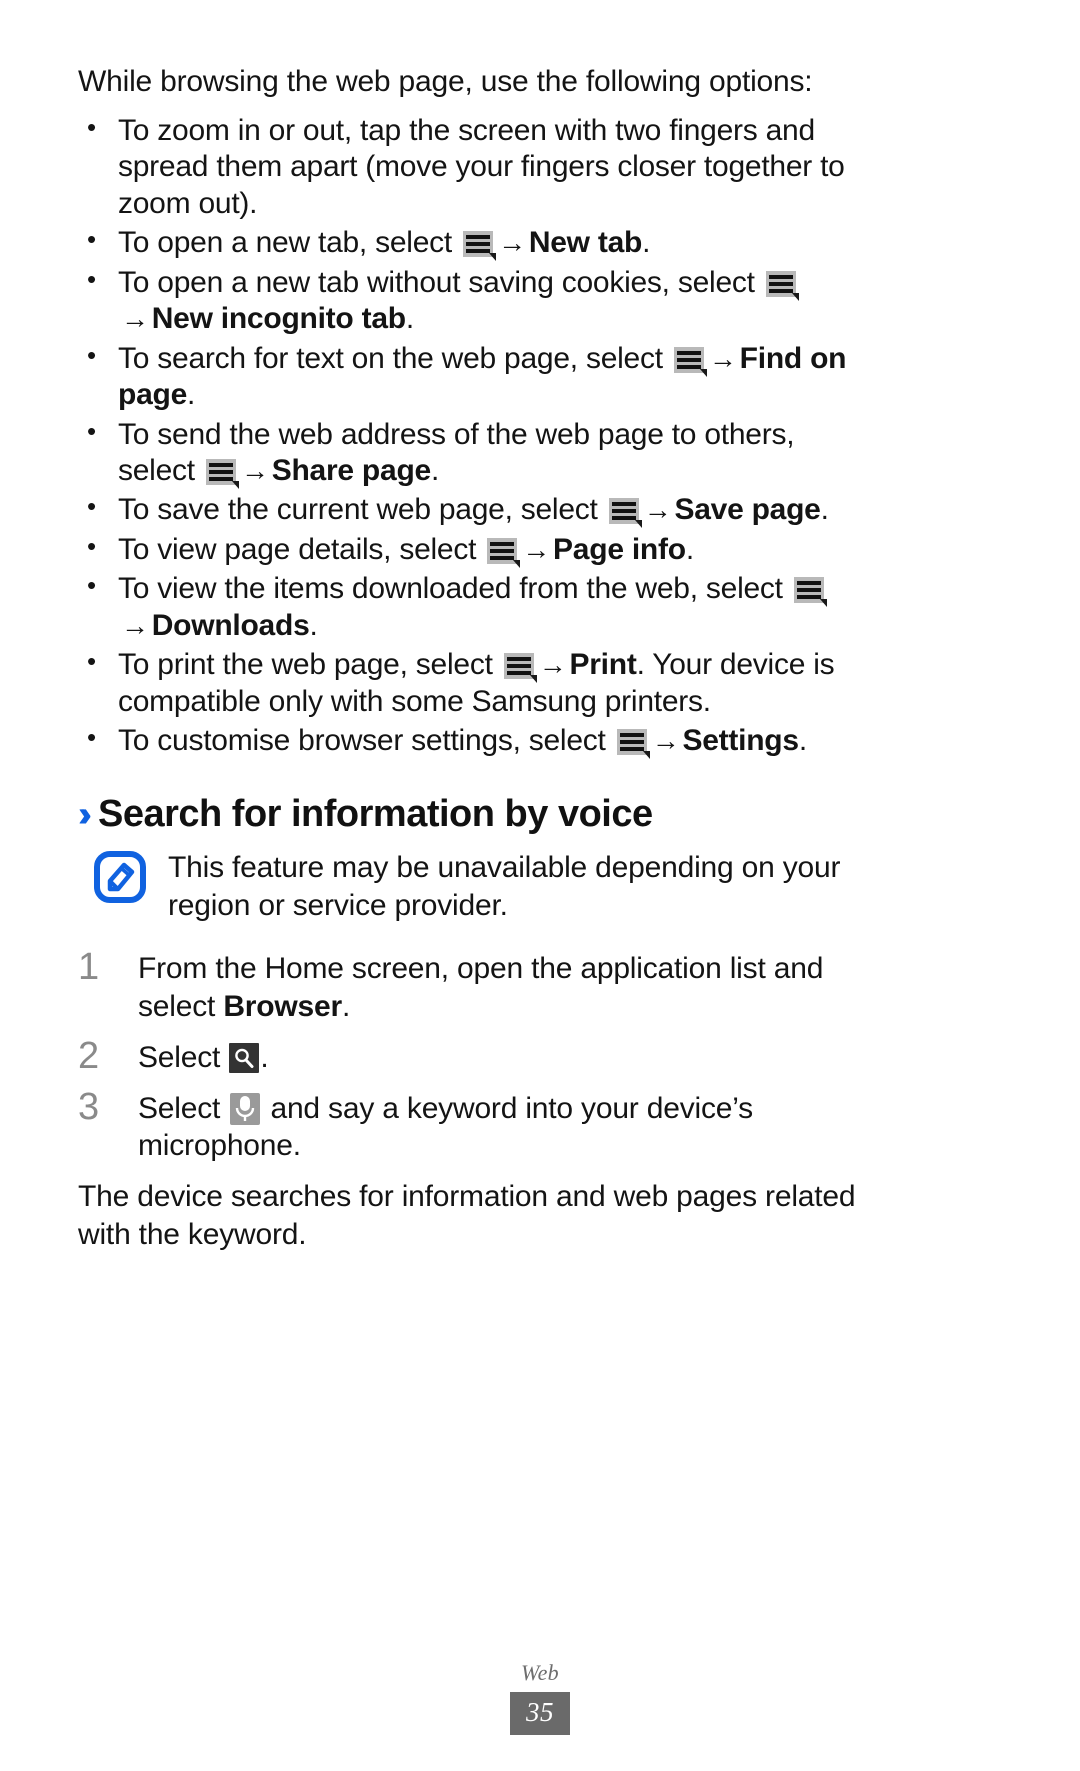 The width and height of the screenshot is (1080, 1771). I want to click on emphasis-term: Share page, so click(351, 470).